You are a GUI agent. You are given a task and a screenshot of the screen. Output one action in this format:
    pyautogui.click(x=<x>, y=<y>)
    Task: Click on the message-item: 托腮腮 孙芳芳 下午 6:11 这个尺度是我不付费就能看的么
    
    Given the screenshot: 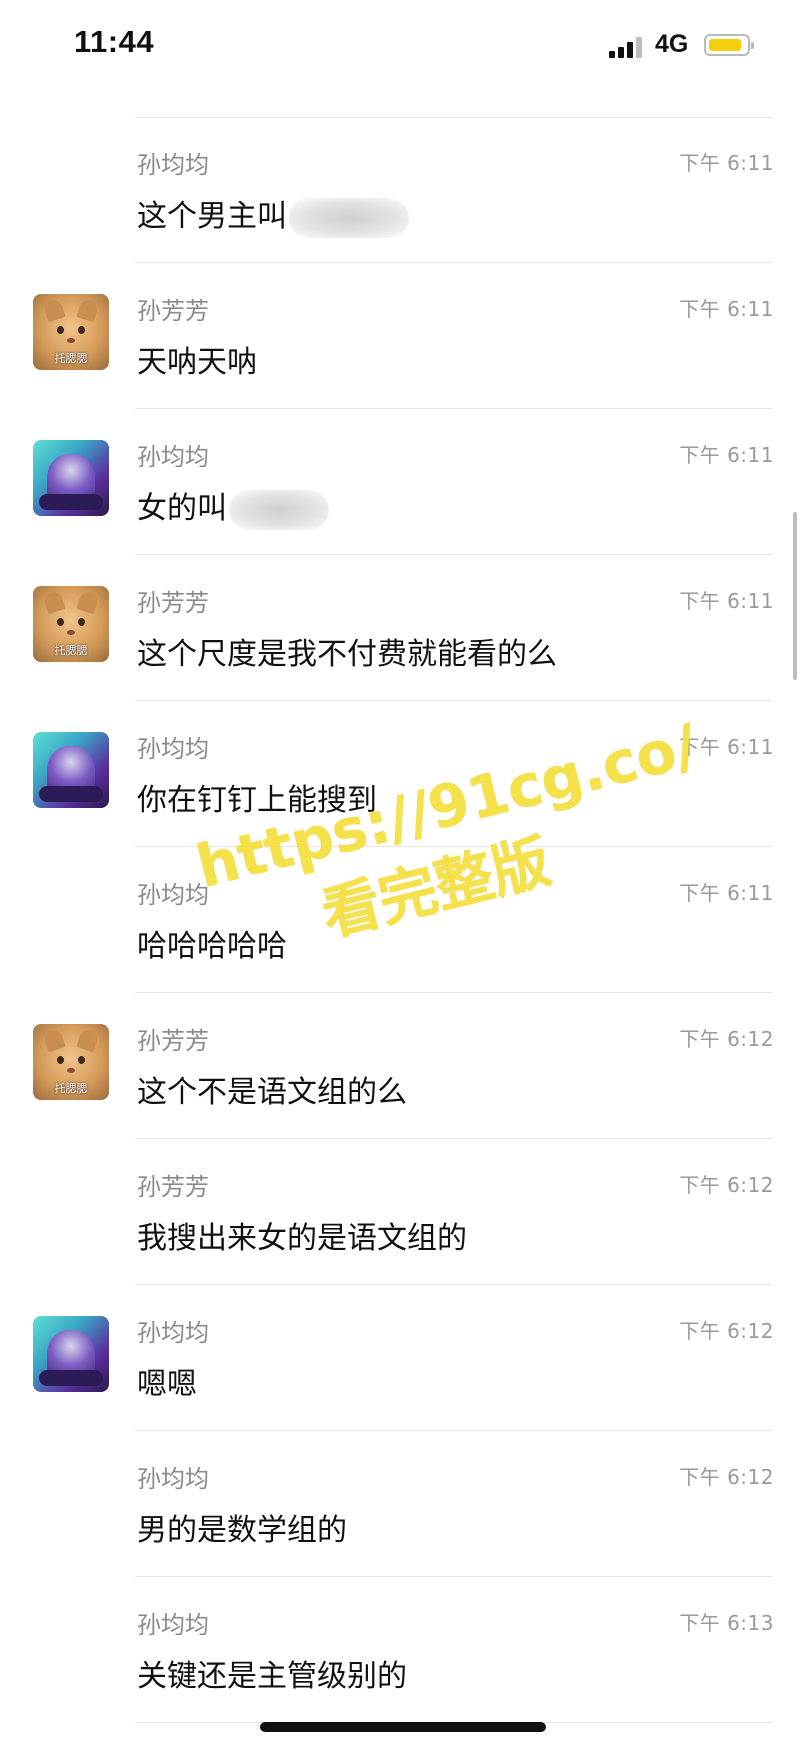 What is the action you would take?
    pyautogui.click(x=403, y=628)
    